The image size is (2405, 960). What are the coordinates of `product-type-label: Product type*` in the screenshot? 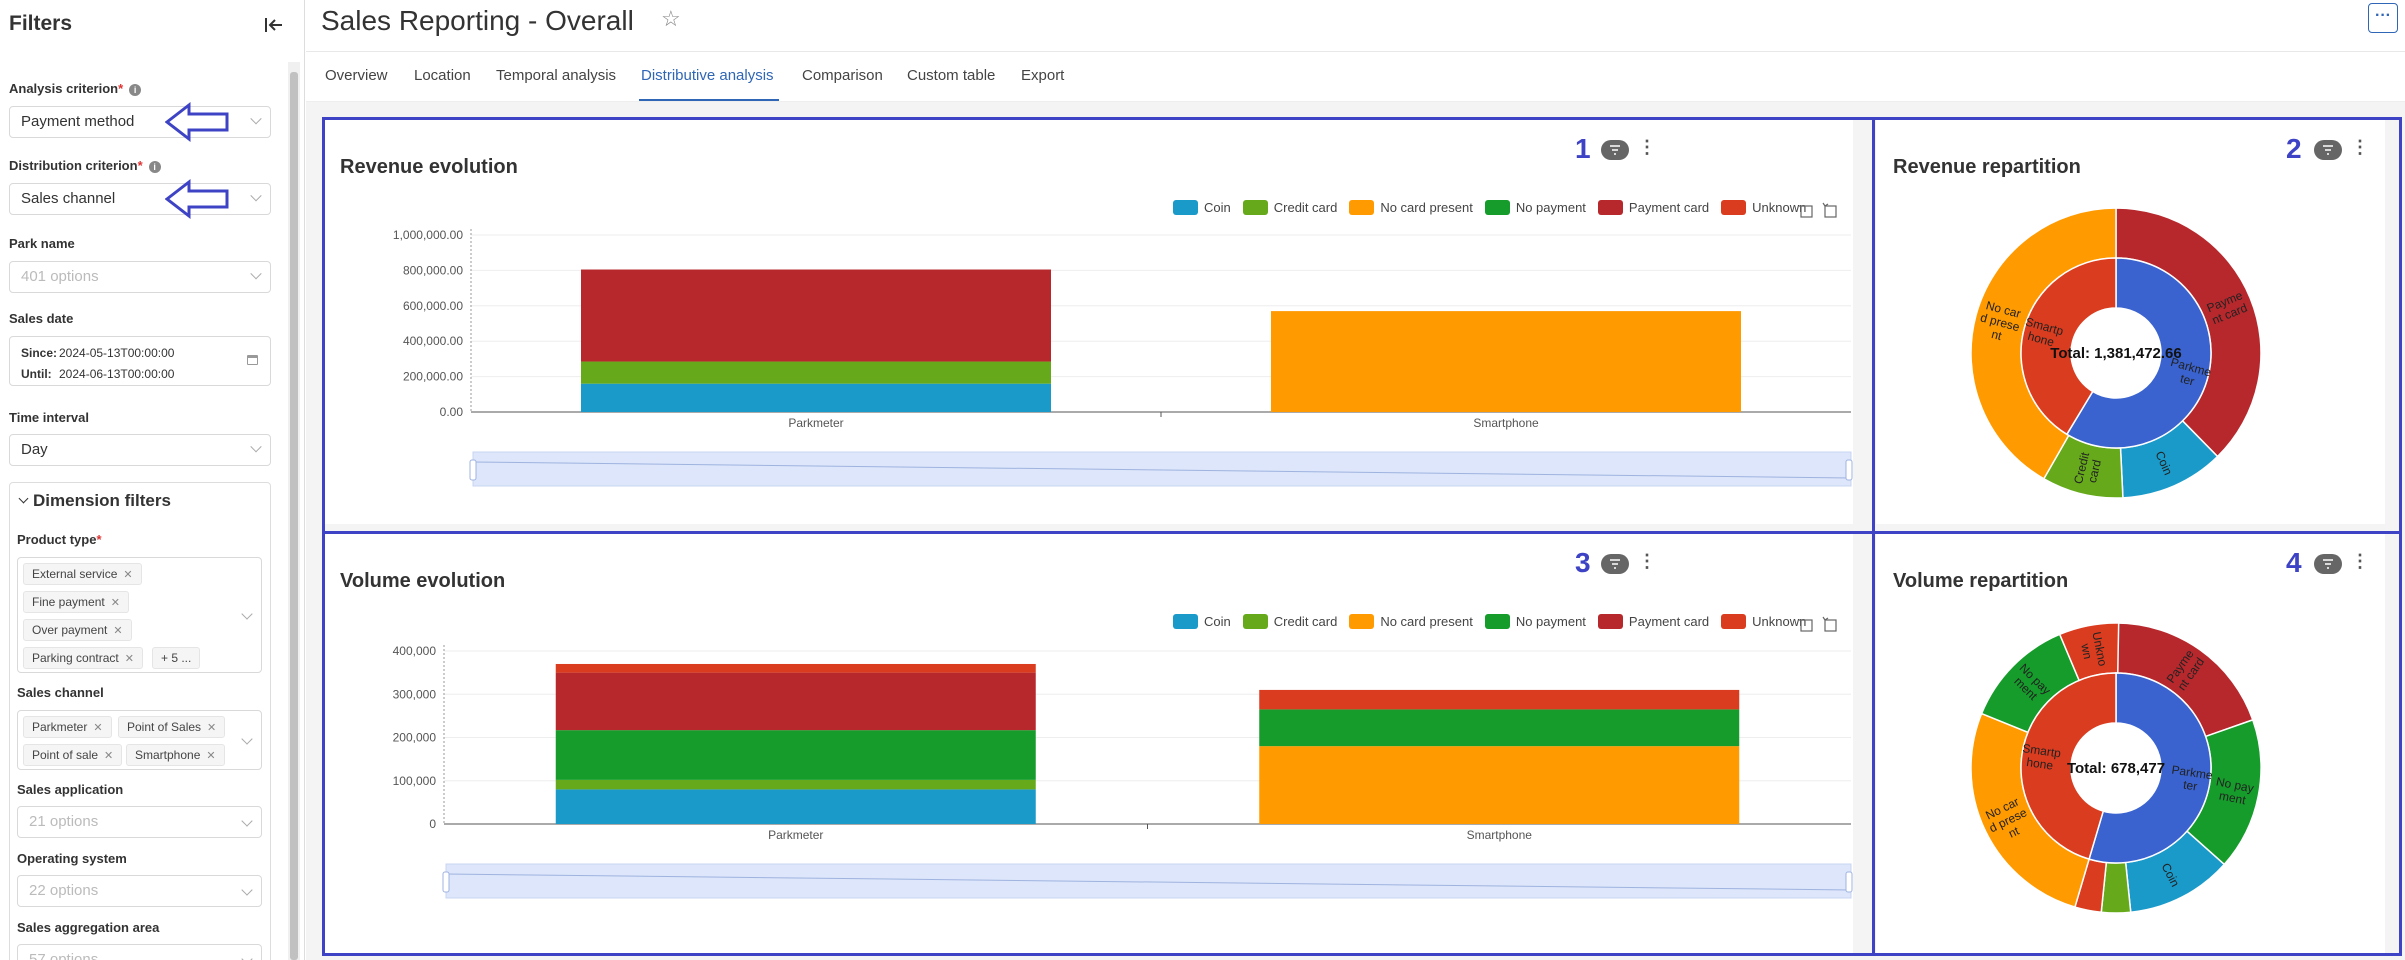 It's located at (59, 539).